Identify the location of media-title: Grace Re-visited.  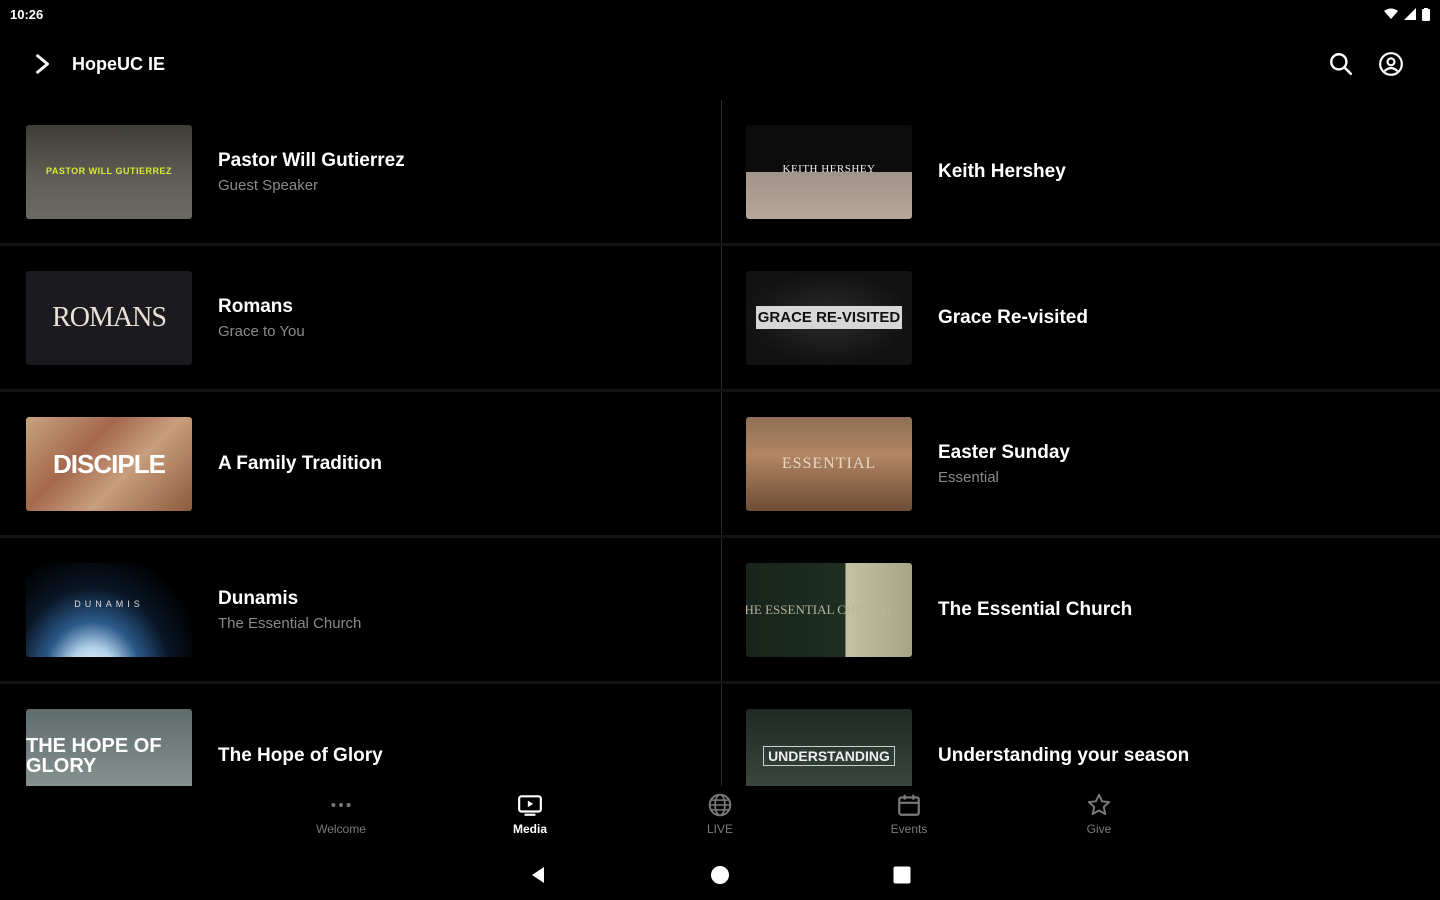
(1013, 317).